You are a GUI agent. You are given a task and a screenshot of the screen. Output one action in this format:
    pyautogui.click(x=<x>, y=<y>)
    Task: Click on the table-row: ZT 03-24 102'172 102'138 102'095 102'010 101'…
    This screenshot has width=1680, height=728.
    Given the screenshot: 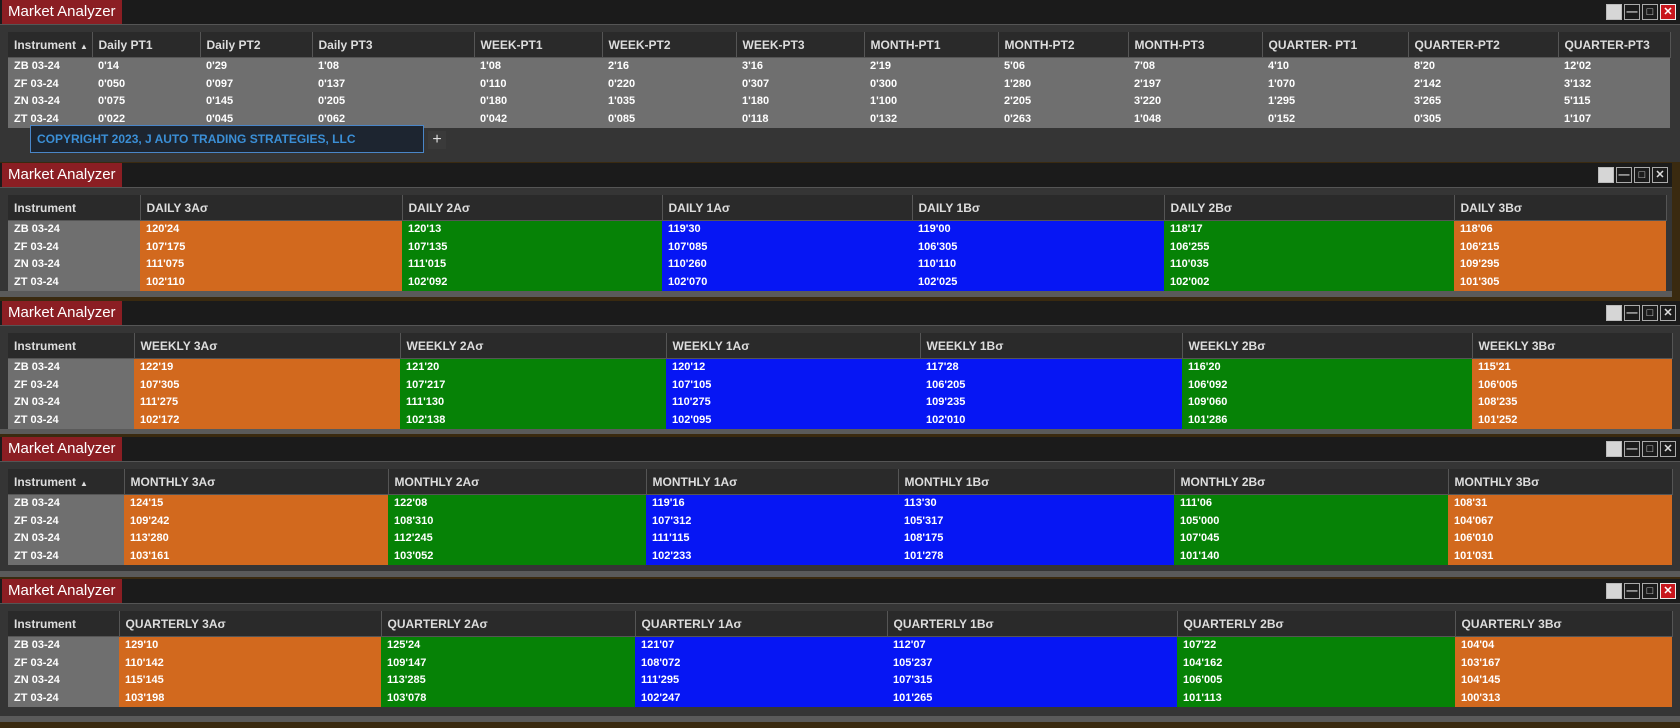 What is the action you would take?
    pyautogui.click(x=840, y=420)
    